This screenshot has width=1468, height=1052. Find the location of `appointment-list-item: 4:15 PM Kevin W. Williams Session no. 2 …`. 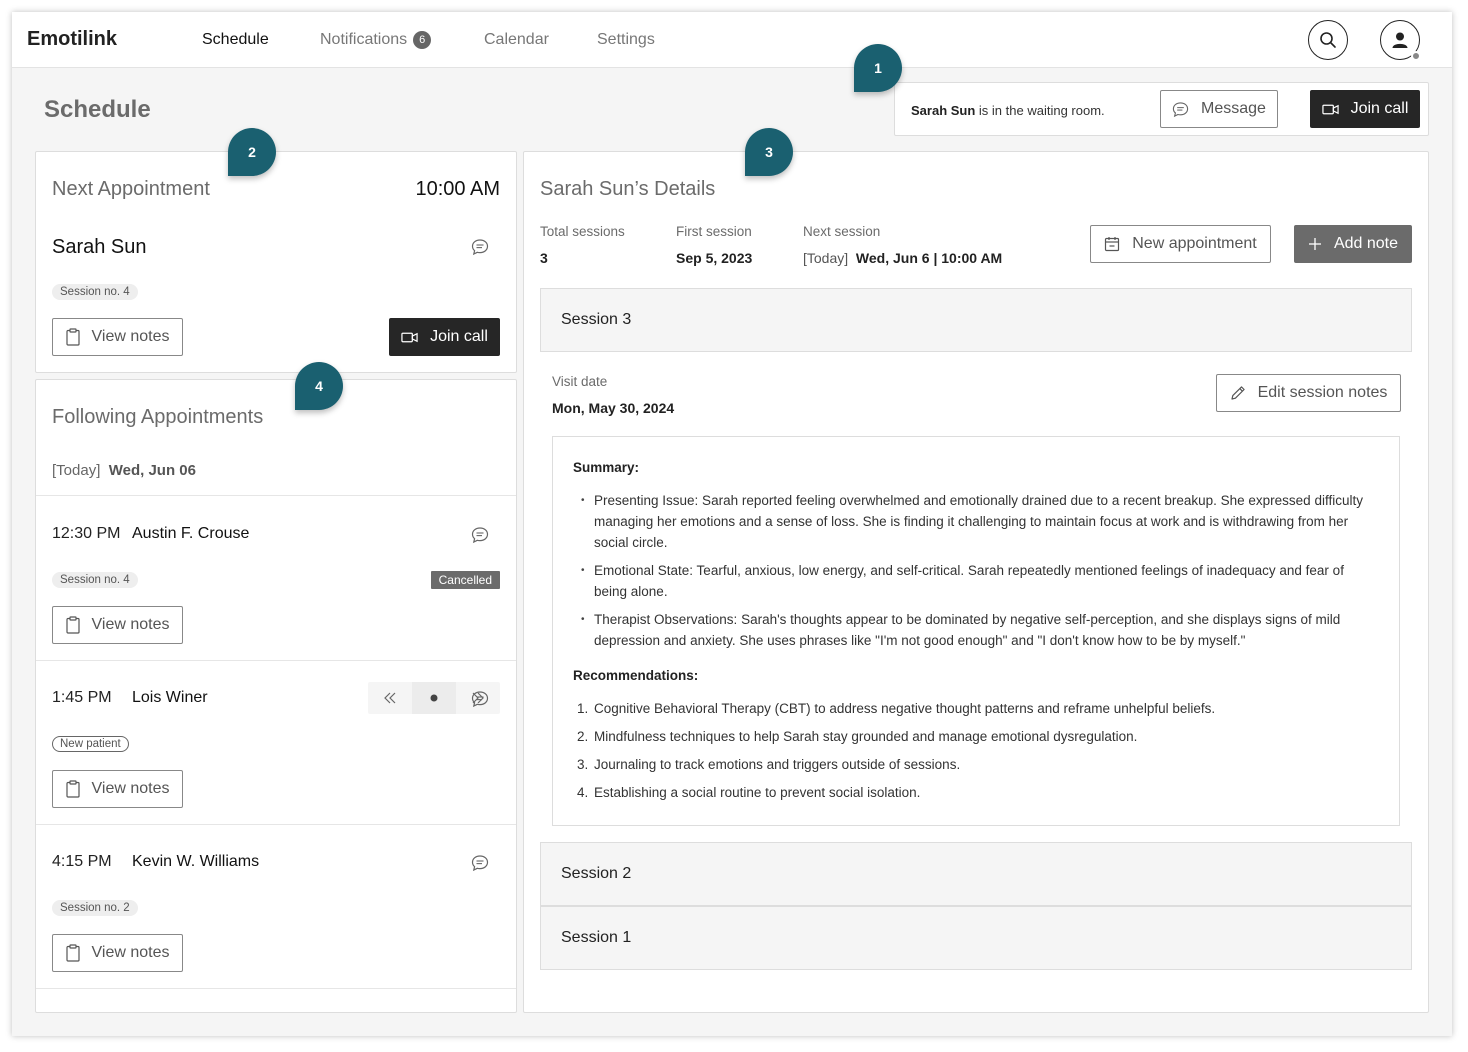

appointment-list-item: 4:15 PM Kevin W. Williams Session no. 2 … is located at coordinates (276, 906).